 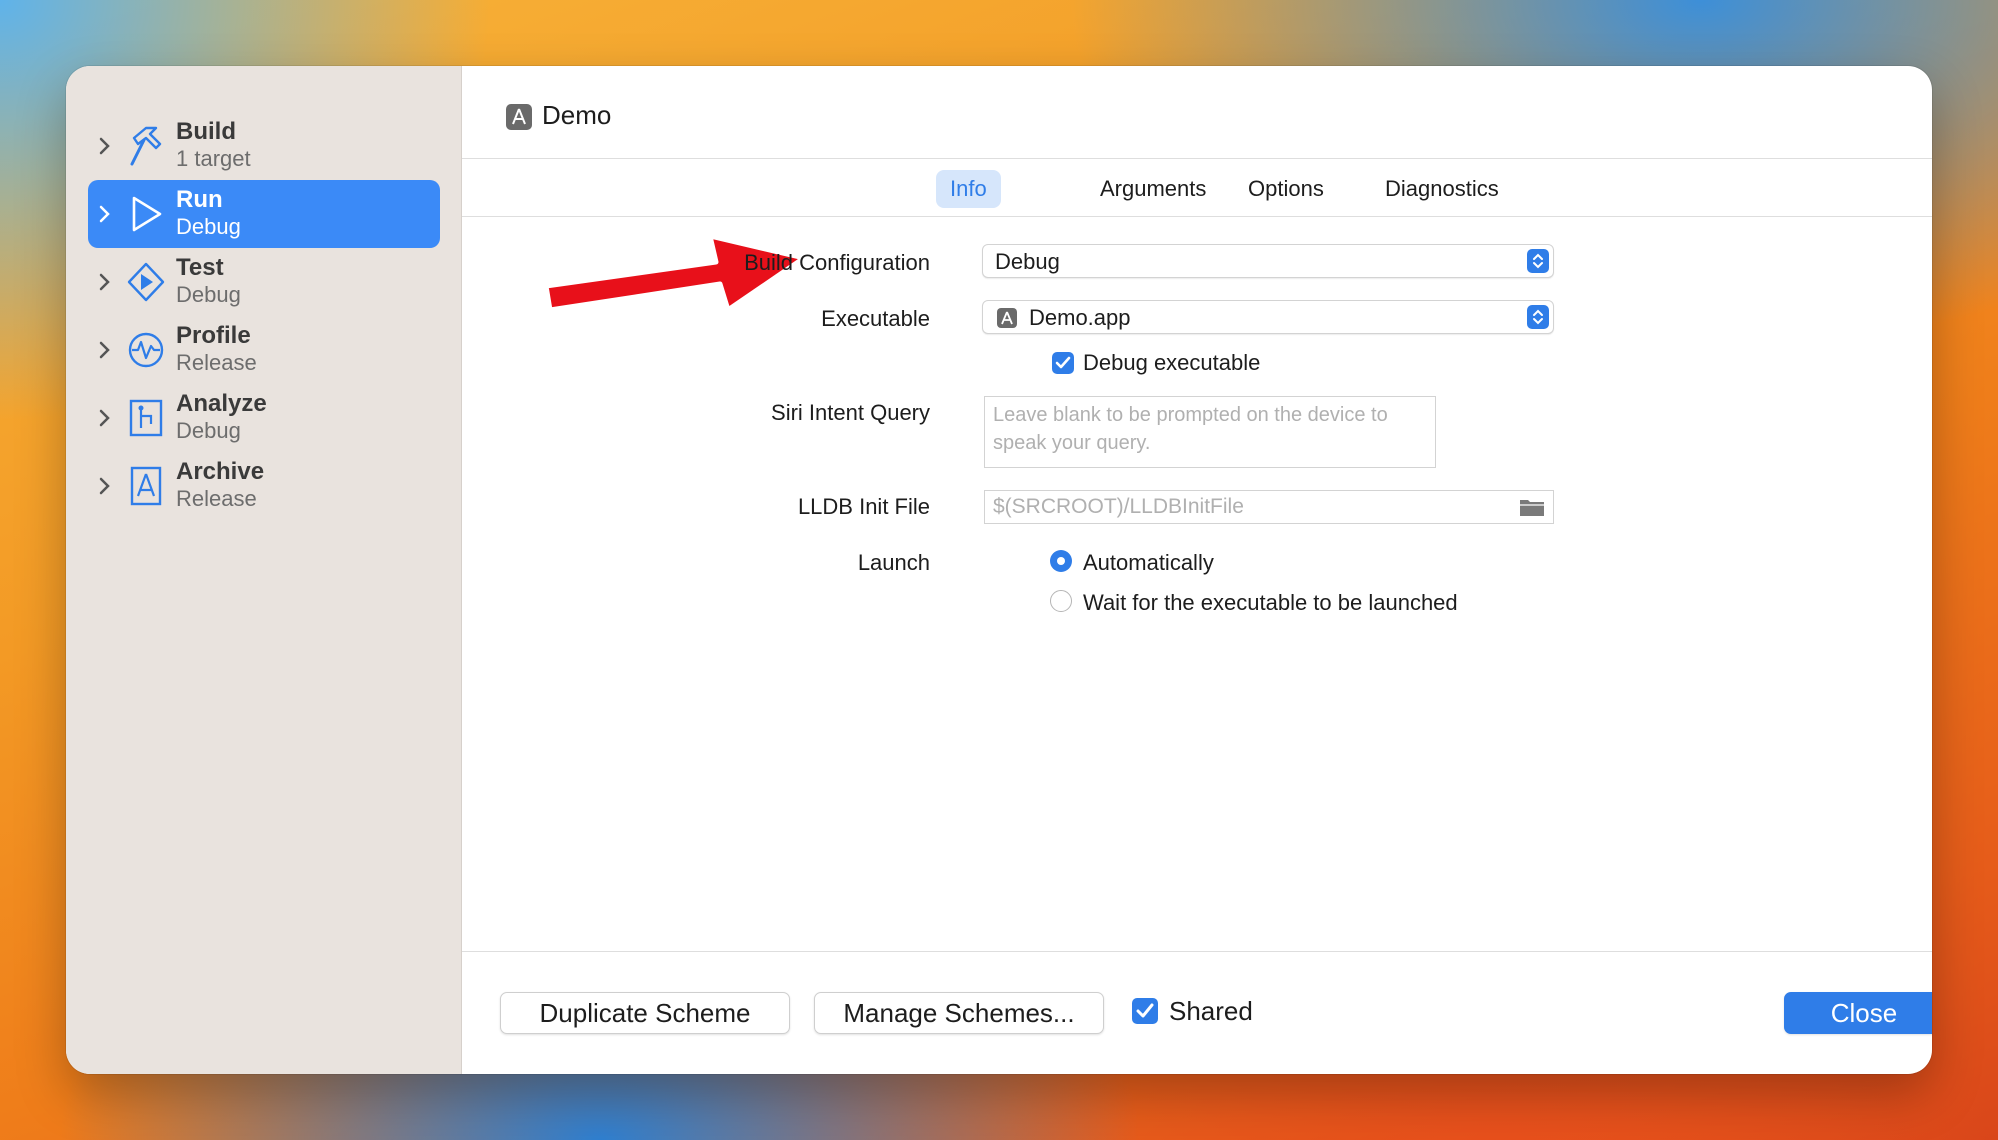 What do you see at coordinates (220, 471) in the screenshot?
I see `sidebar-item-title: Archive` at bounding box center [220, 471].